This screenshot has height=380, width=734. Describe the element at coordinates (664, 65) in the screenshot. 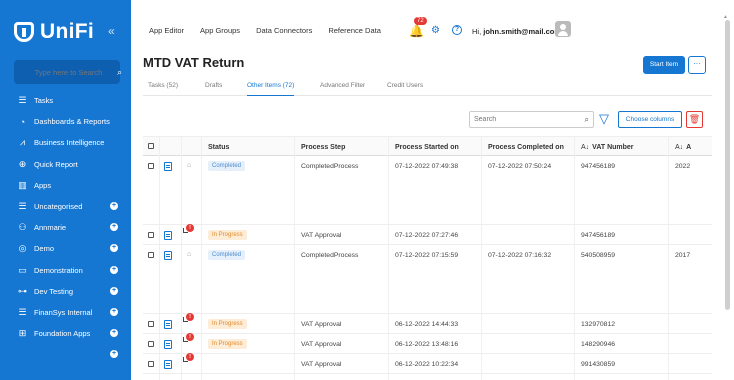

I see `start-item-button: Start Item` at that location.